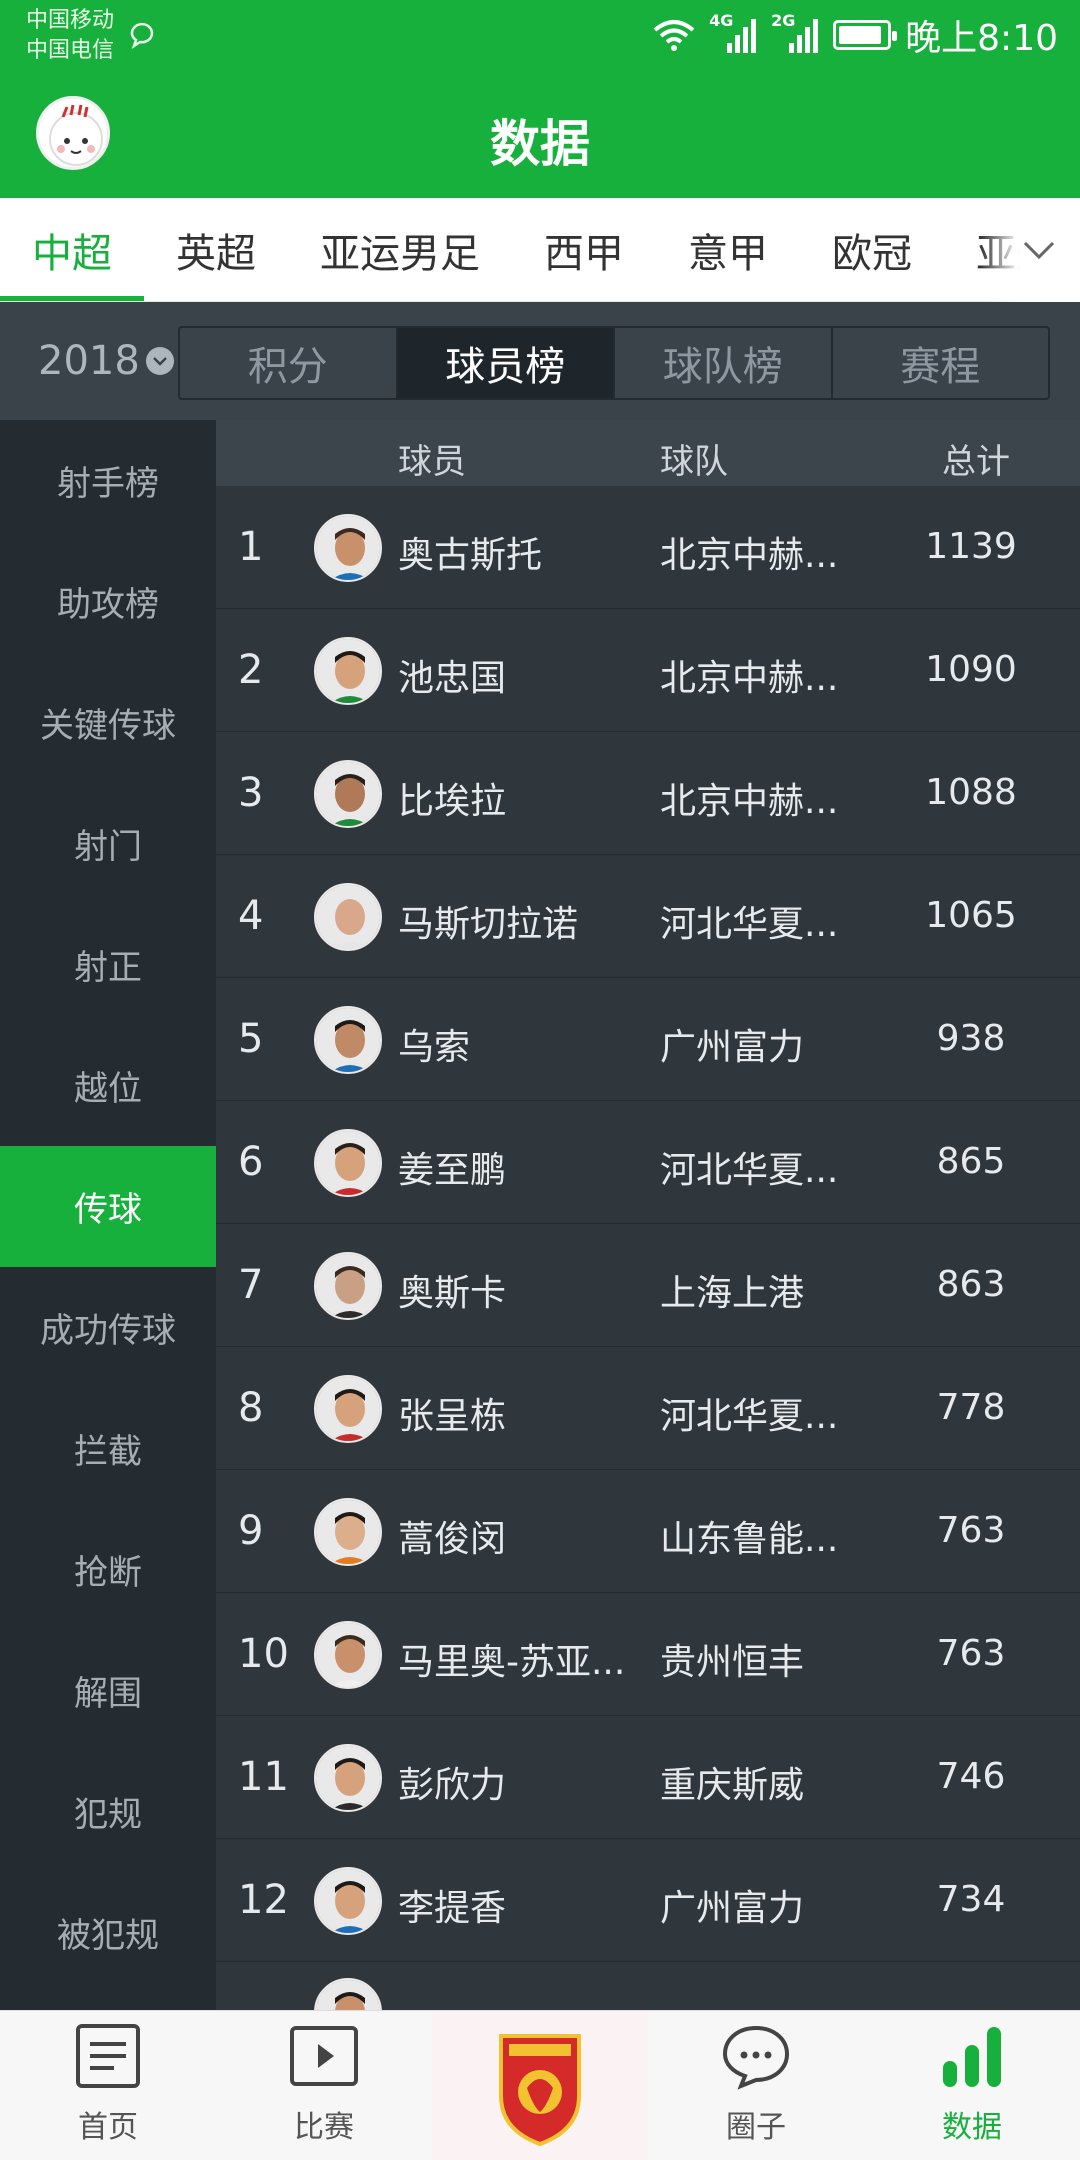  Describe the element at coordinates (648, 1900) in the screenshot. I see `table-row: 12 李提香 广州富力 734` at that location.